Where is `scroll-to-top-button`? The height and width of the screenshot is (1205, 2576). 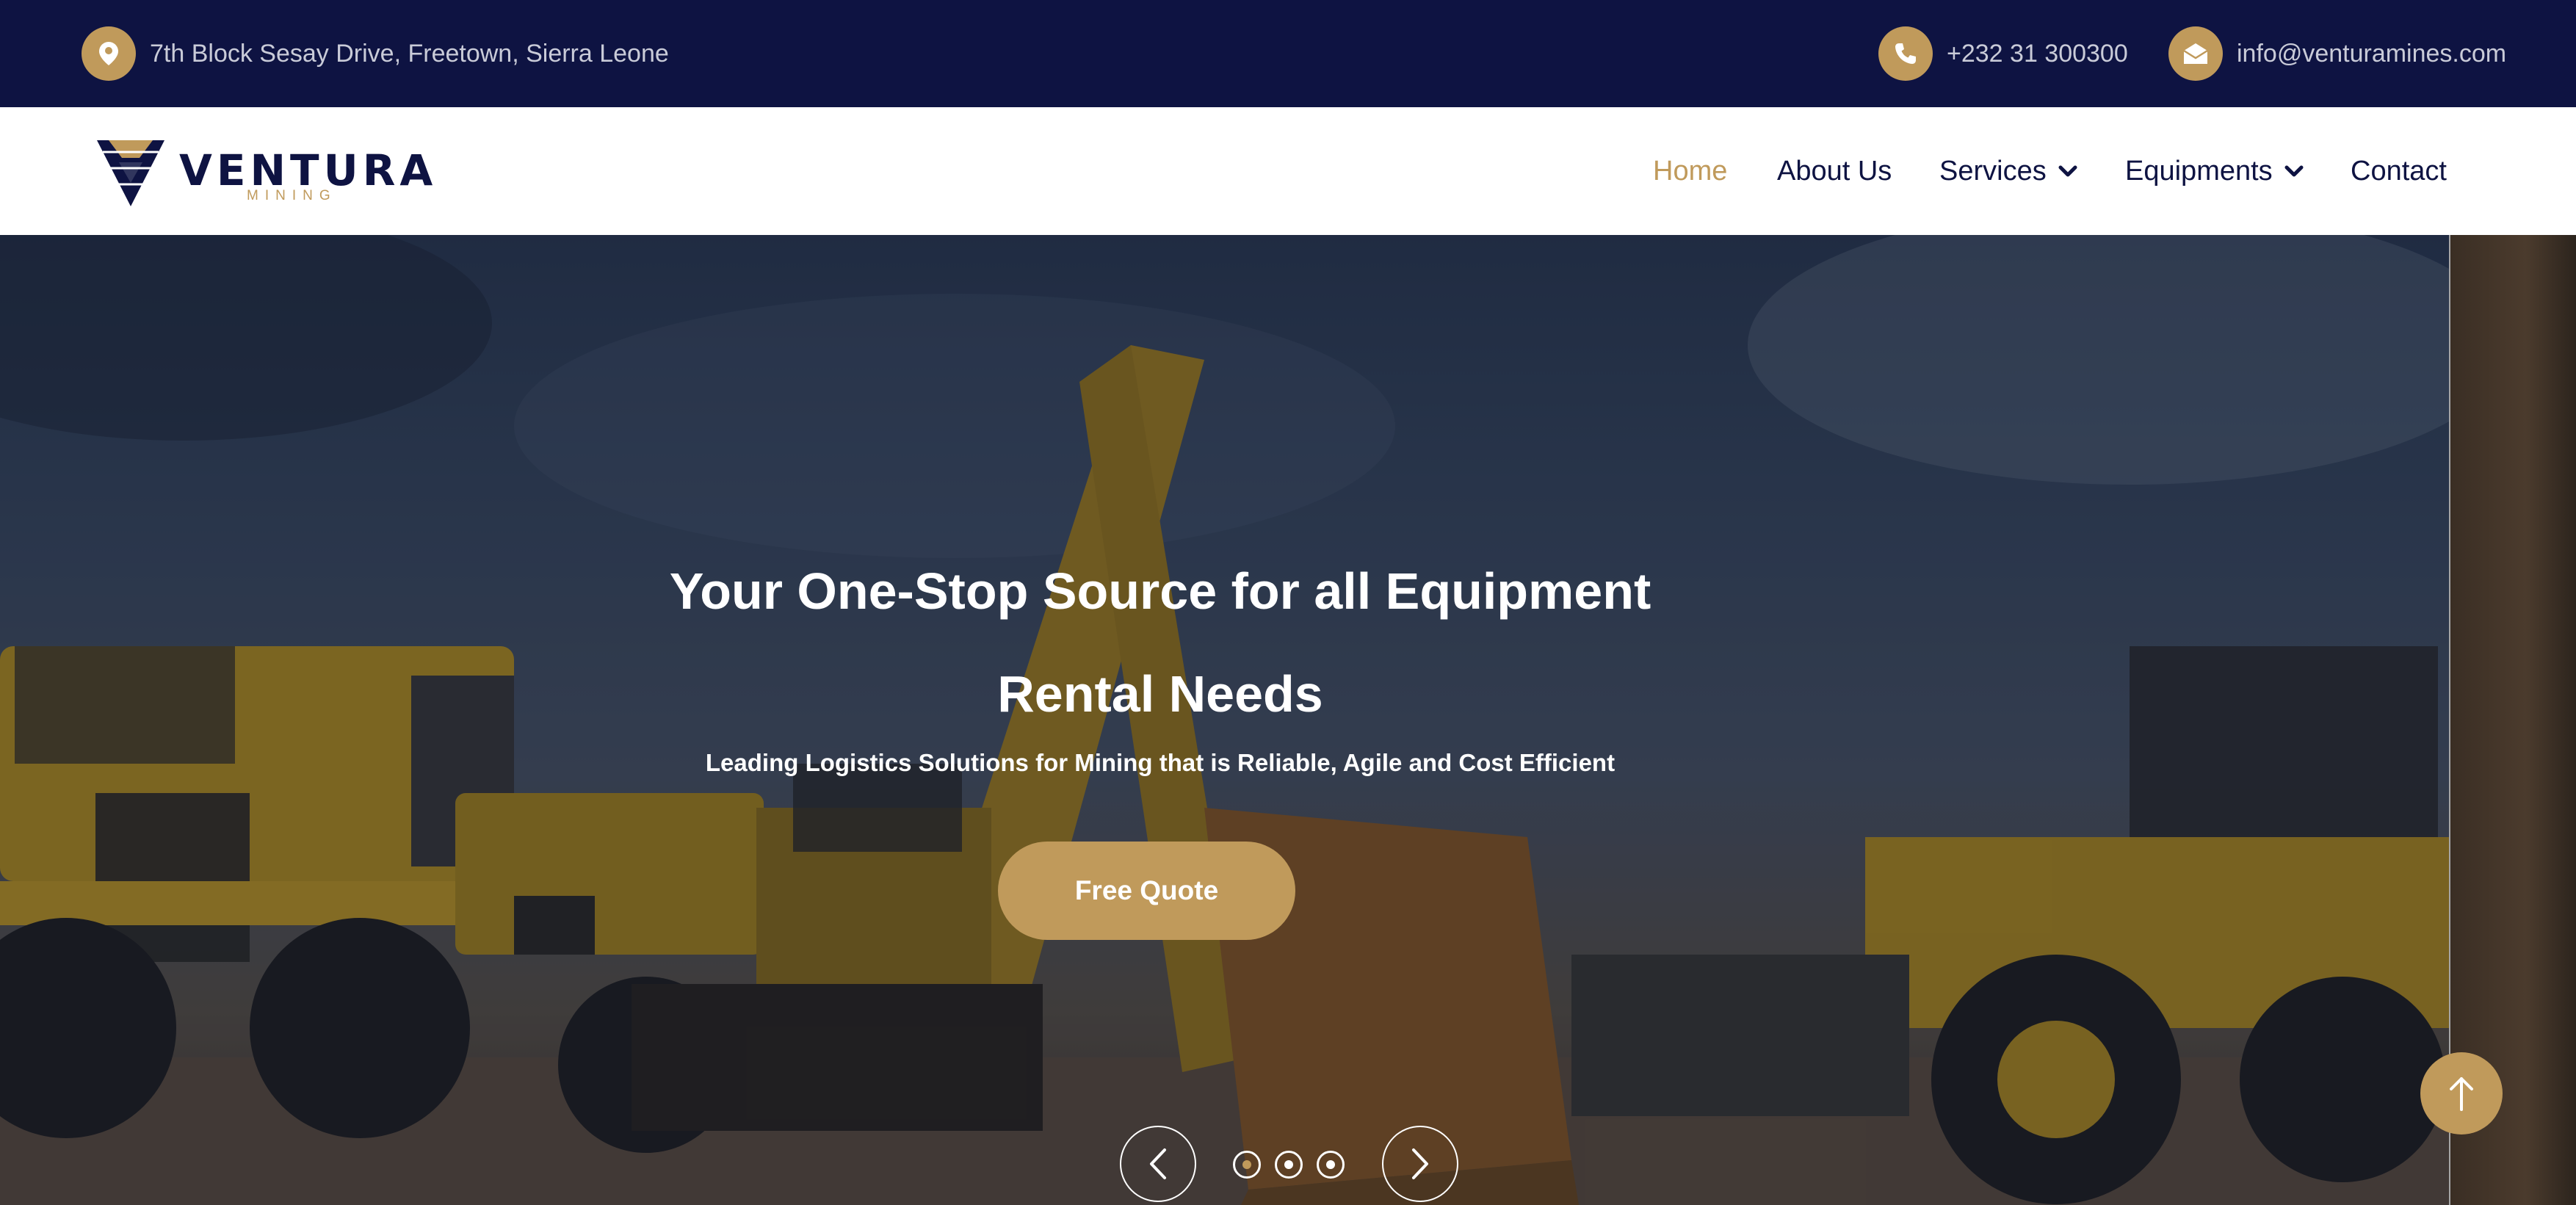 scroll-to-top-button is located at coordinates (2461, 1093).